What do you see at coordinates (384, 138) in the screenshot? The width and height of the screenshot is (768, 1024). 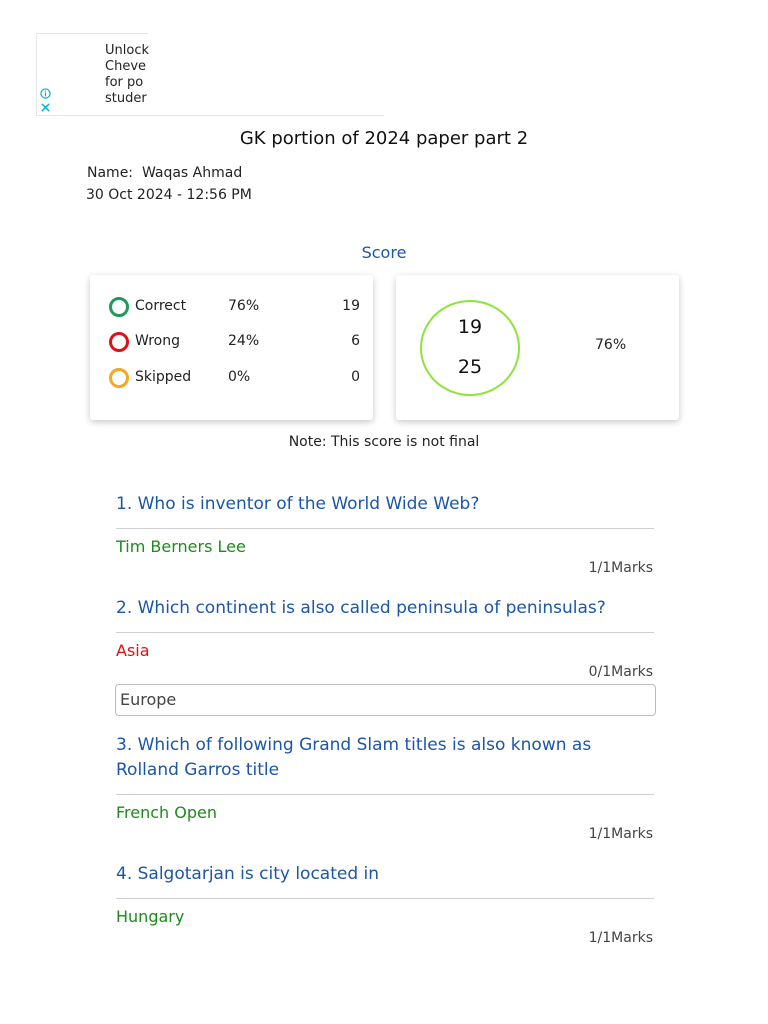 I see `page-title: GK portion of 2024 paper part 2` at bounding box center [384, 138].